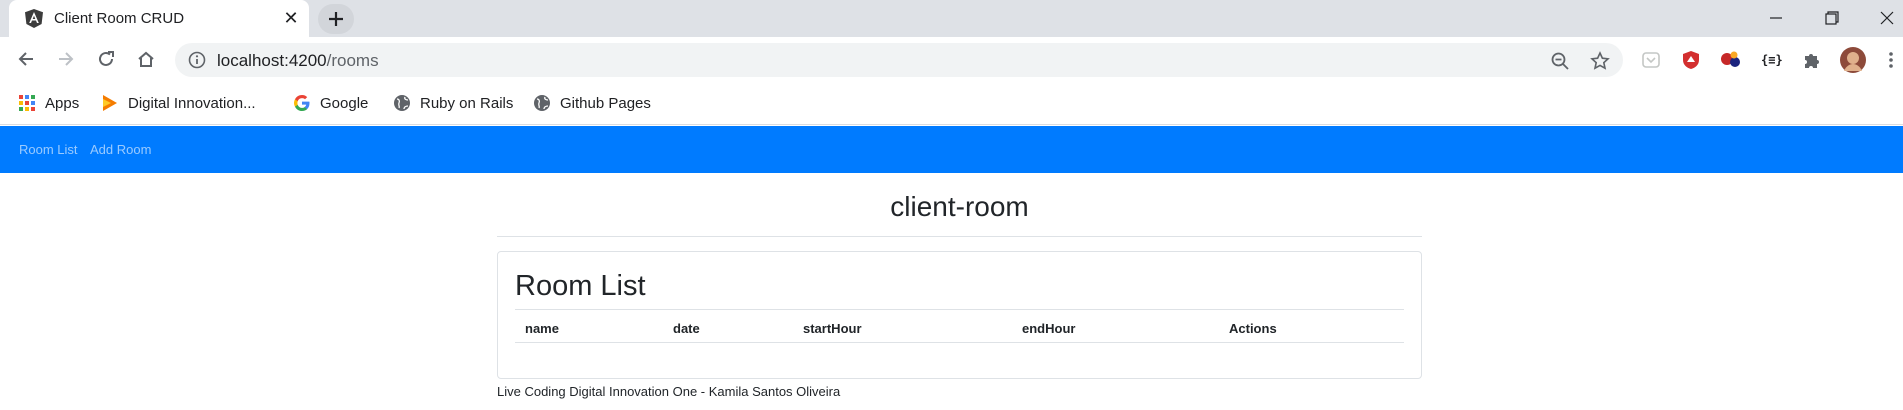 The width and height of the screenshot is (1903, 410). Describe the element at coordinates (686, 328) in the screenshot. I see `column-header-date: date` at that location.